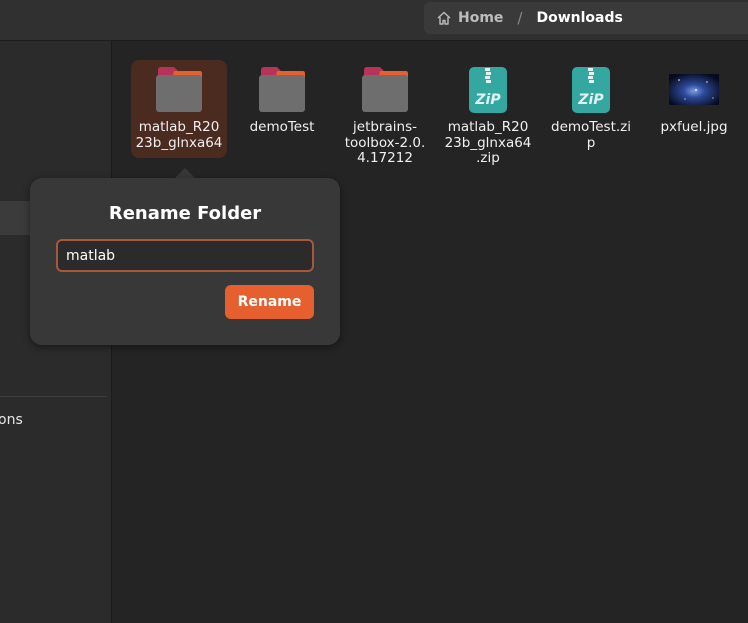 This screenshot has height=623, width=748. What do you see at coordinates (481, 18) in the screenshot?
I see `breadcrumb-home-label: Home` at bounding box center [481, 18].